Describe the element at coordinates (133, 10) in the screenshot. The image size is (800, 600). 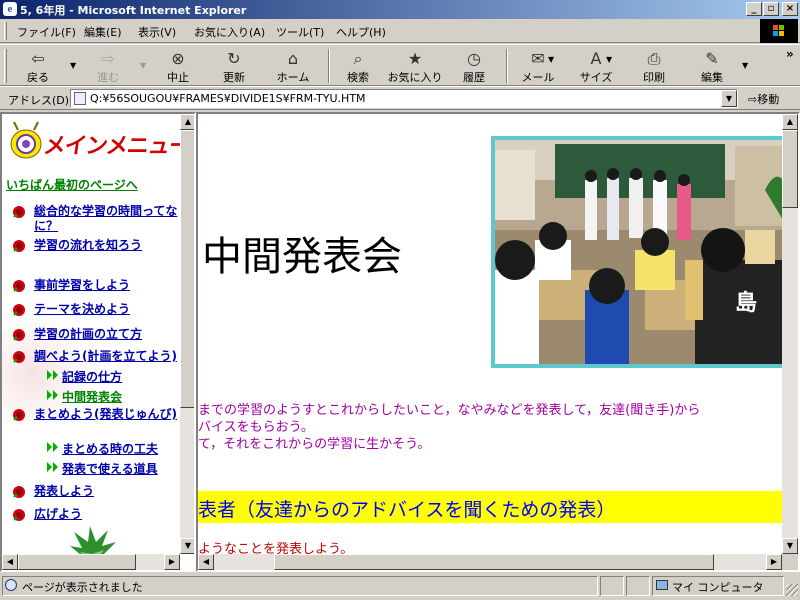
I see `window-title: 5, 6年用 - Microsoft Internet Explorer` at that location.